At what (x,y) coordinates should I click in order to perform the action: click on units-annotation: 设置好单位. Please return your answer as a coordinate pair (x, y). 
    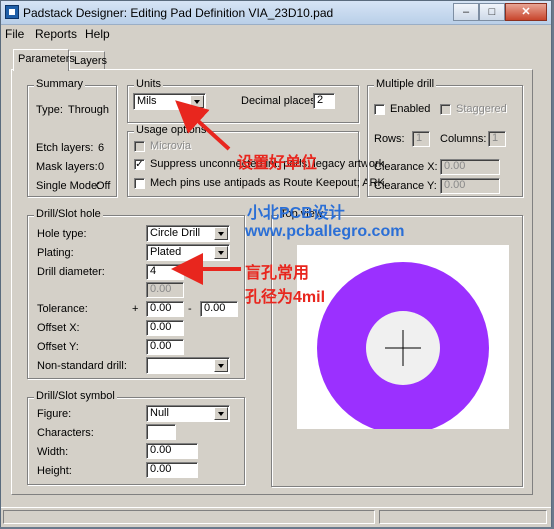
    Looking at the image, I should click on (277, 163).